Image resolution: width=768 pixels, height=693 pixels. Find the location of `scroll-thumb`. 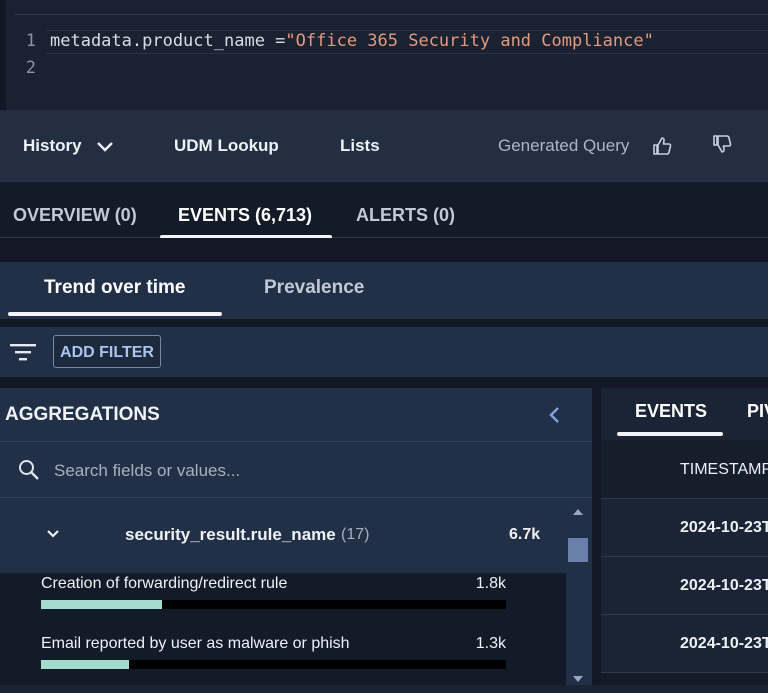

scroll-thumb is located at coordinates (578, 550).